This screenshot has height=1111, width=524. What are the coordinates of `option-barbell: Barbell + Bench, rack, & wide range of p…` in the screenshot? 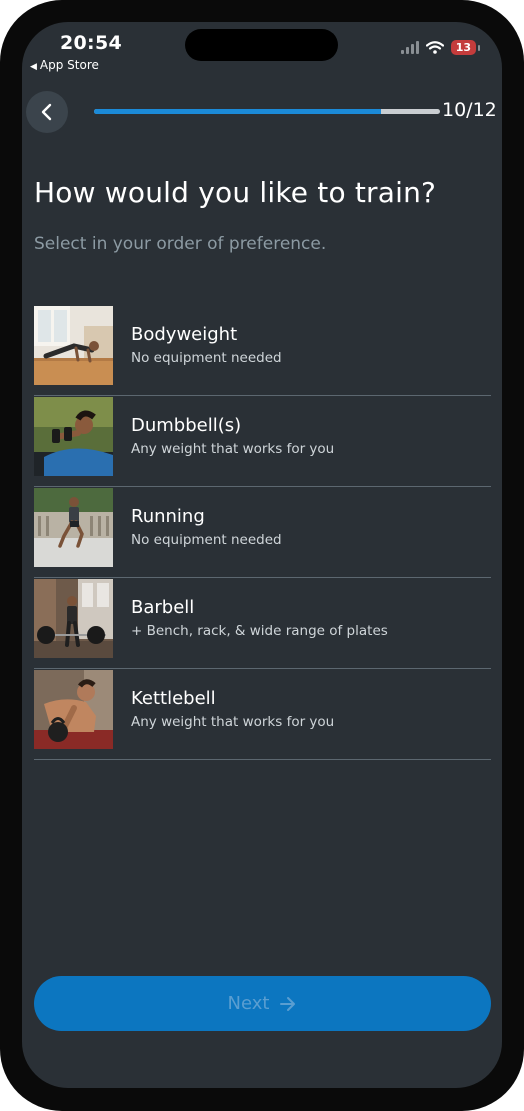 It's located at (262, 624).